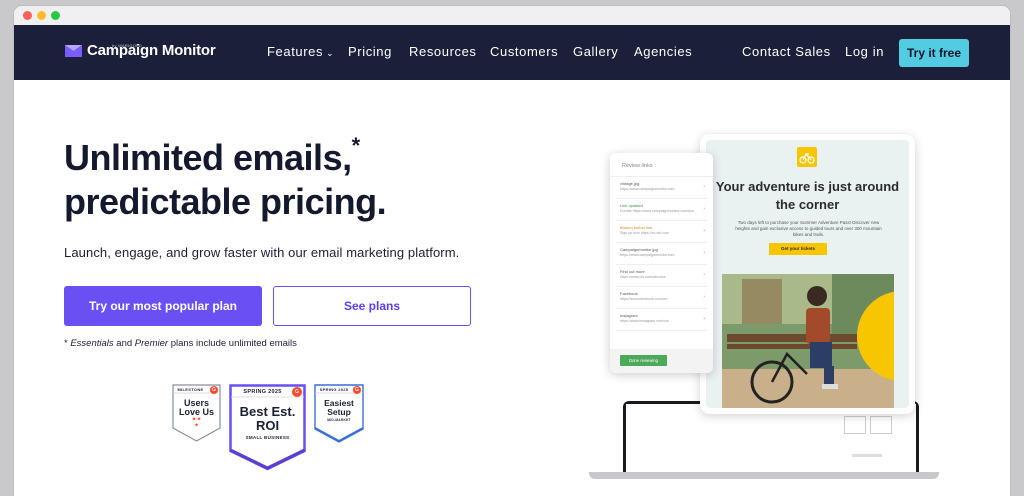 The width and height of the screenshot is (1024, 496). What do you see at coordinates (595, 51) in the screenshot?
I see `nav-gallery: Gallery` at bounding box center [595, 51].